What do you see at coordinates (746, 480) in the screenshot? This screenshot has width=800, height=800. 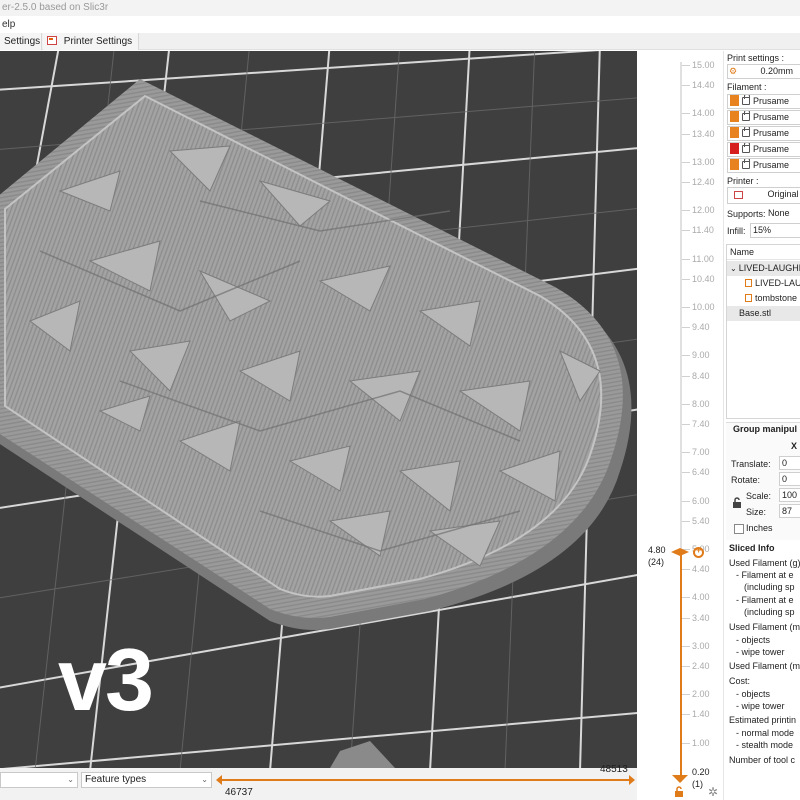 I see `rotate-label: Rotate:` at bounding box center [746, 480].